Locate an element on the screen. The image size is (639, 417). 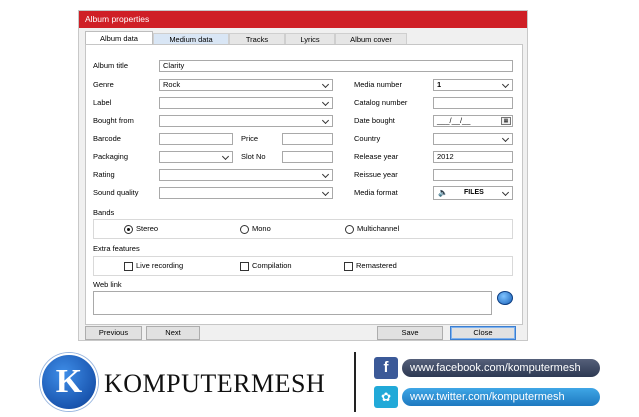
rating-dropdown is located at coordinates (246, 175).